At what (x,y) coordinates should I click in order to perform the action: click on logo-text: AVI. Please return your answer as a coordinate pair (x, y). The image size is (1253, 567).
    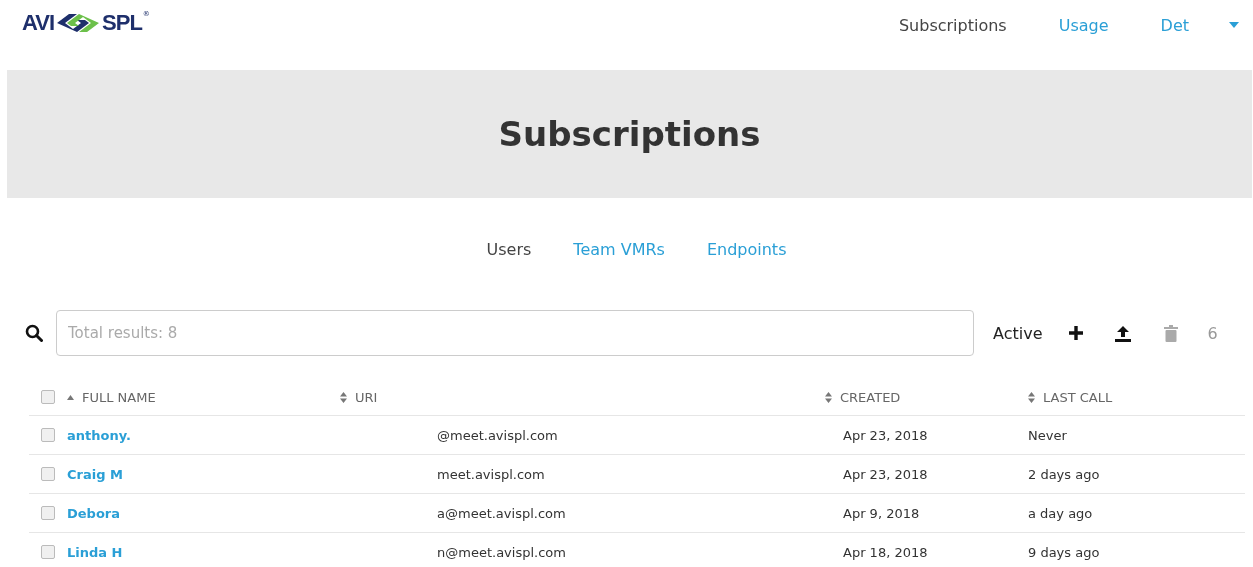
    Looking at the image, I should click on (38, 23).